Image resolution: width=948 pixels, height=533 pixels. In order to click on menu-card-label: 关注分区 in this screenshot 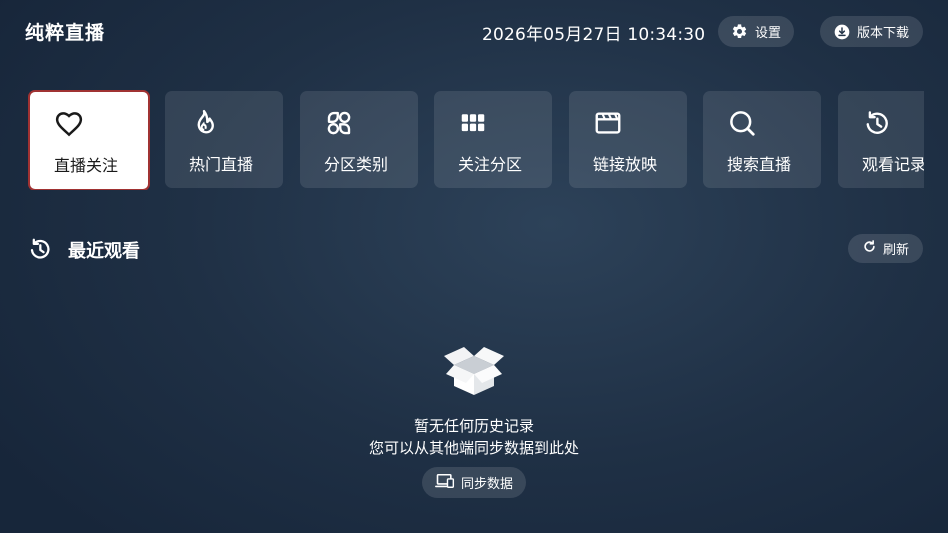, I will do `click(490, 164)`.